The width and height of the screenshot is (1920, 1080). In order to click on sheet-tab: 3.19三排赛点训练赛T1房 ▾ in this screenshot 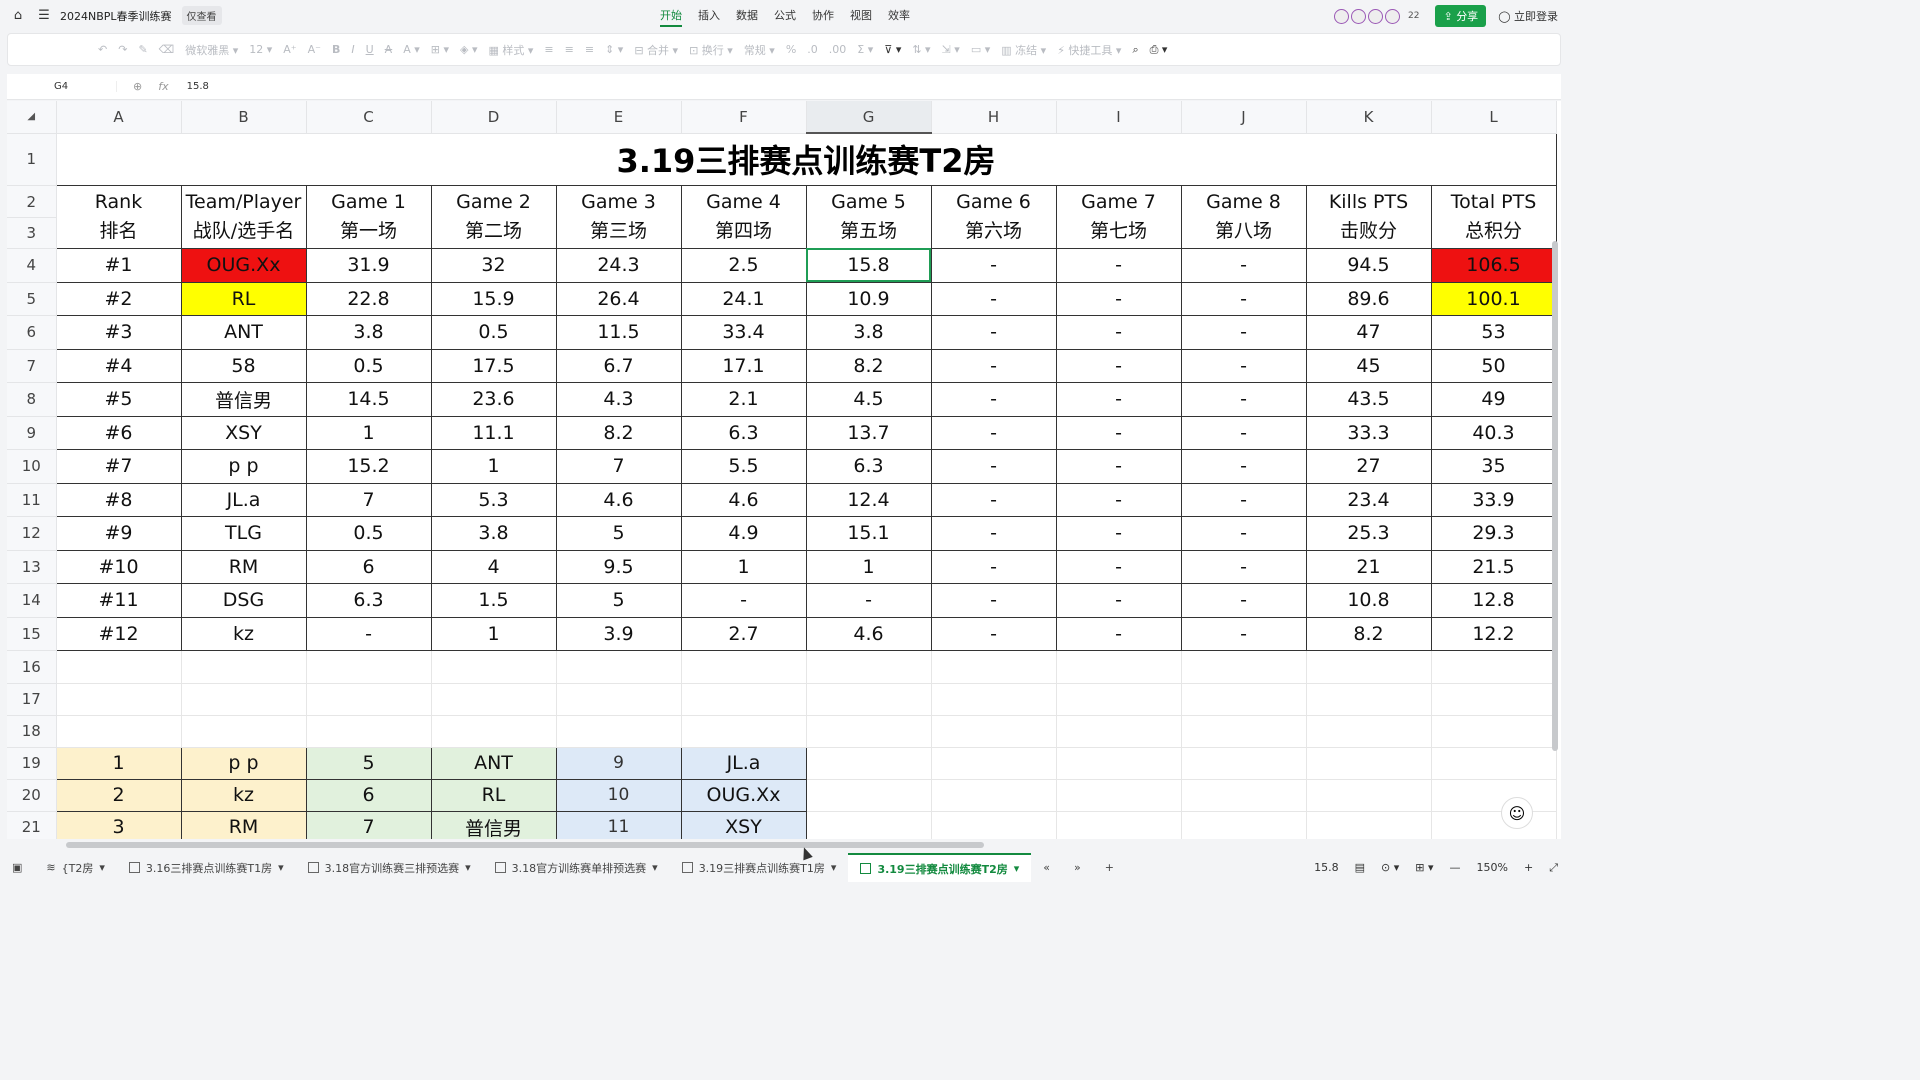, I will do `click(759, 868)`.